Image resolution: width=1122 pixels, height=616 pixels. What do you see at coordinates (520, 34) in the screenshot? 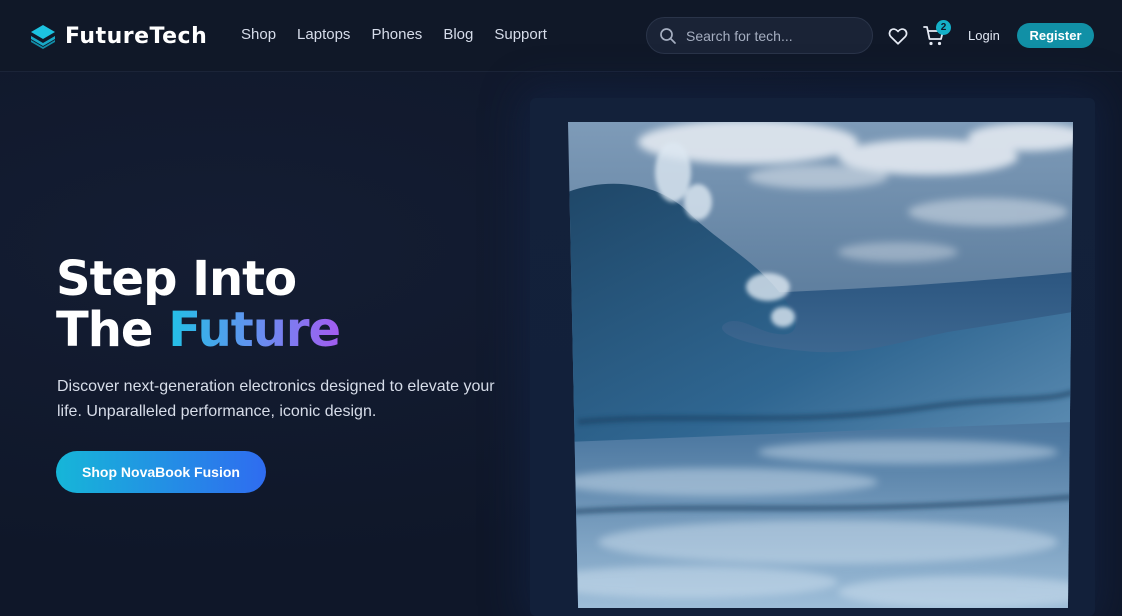
I see `nav-item-support: Support` at bounding box center [520, 34].